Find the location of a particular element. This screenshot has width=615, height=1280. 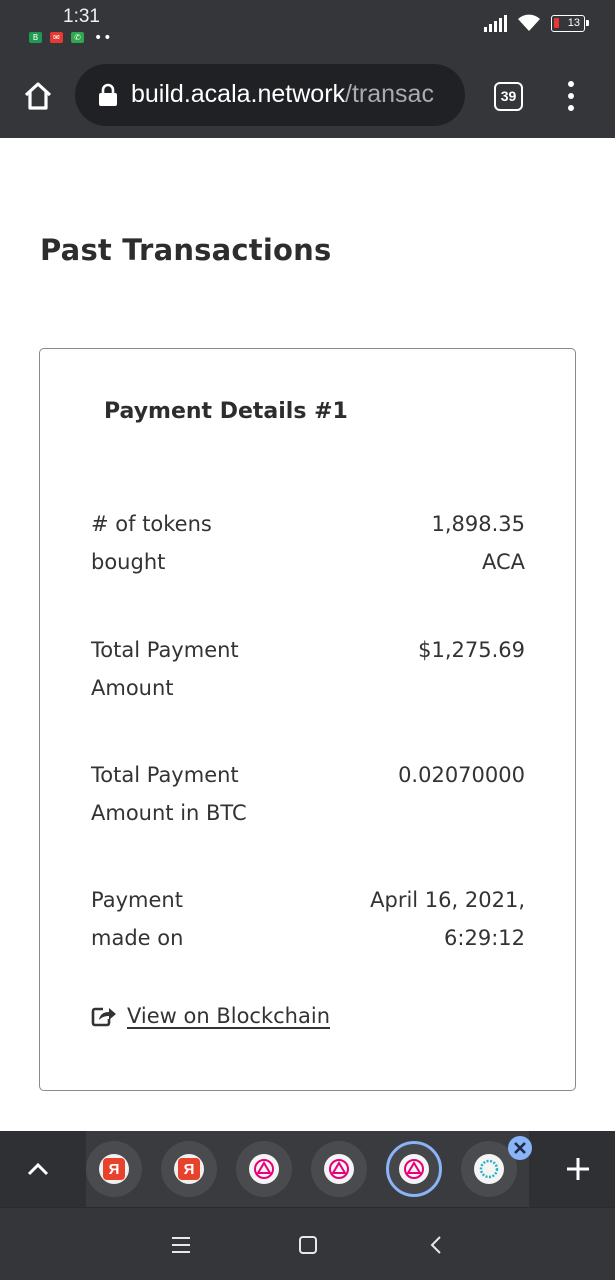

more-notifications-icon: •• is located at coordinates (103, 37).